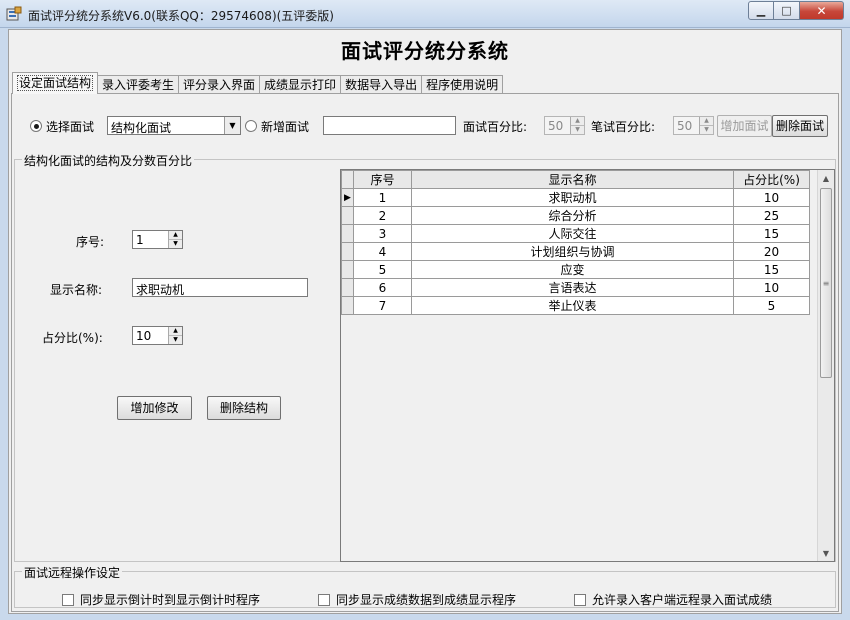 The image size is (850, 620). I want to click on display-name-input: 求职动机, so click(220, 287).